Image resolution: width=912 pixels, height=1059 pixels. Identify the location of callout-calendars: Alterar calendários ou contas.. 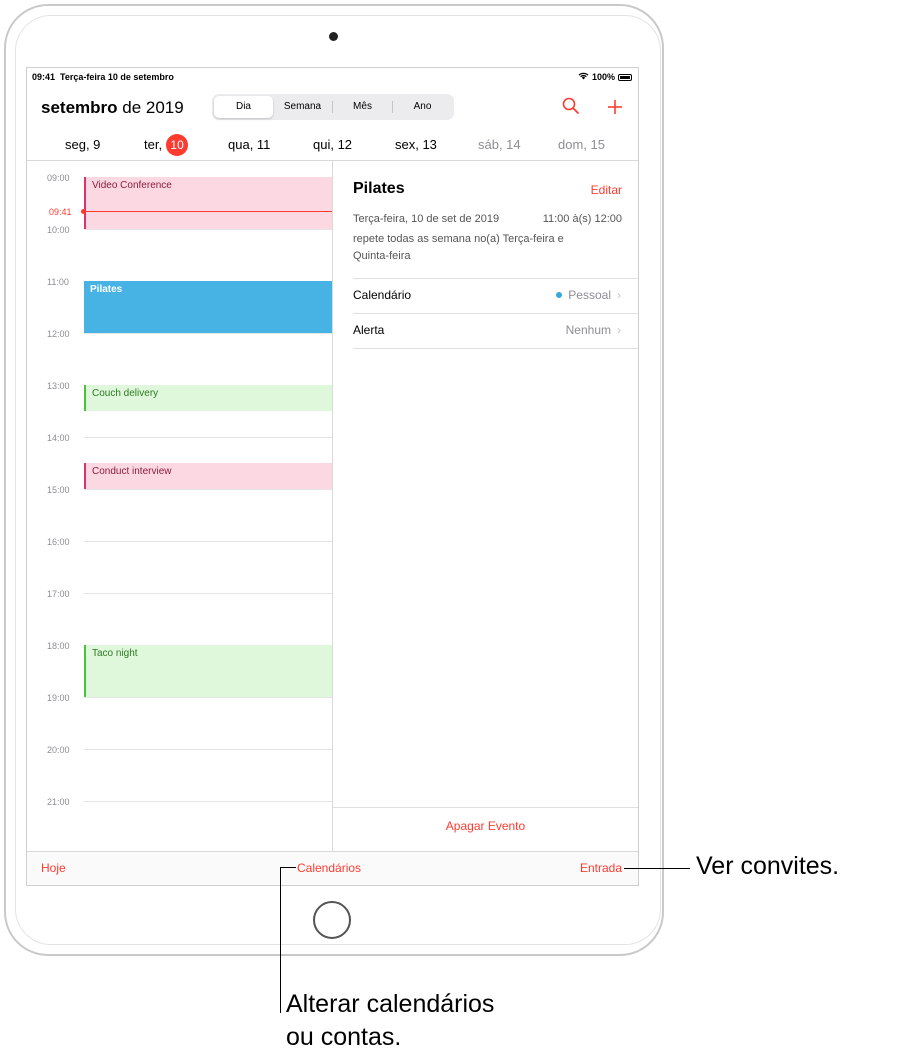
(390, 1020).